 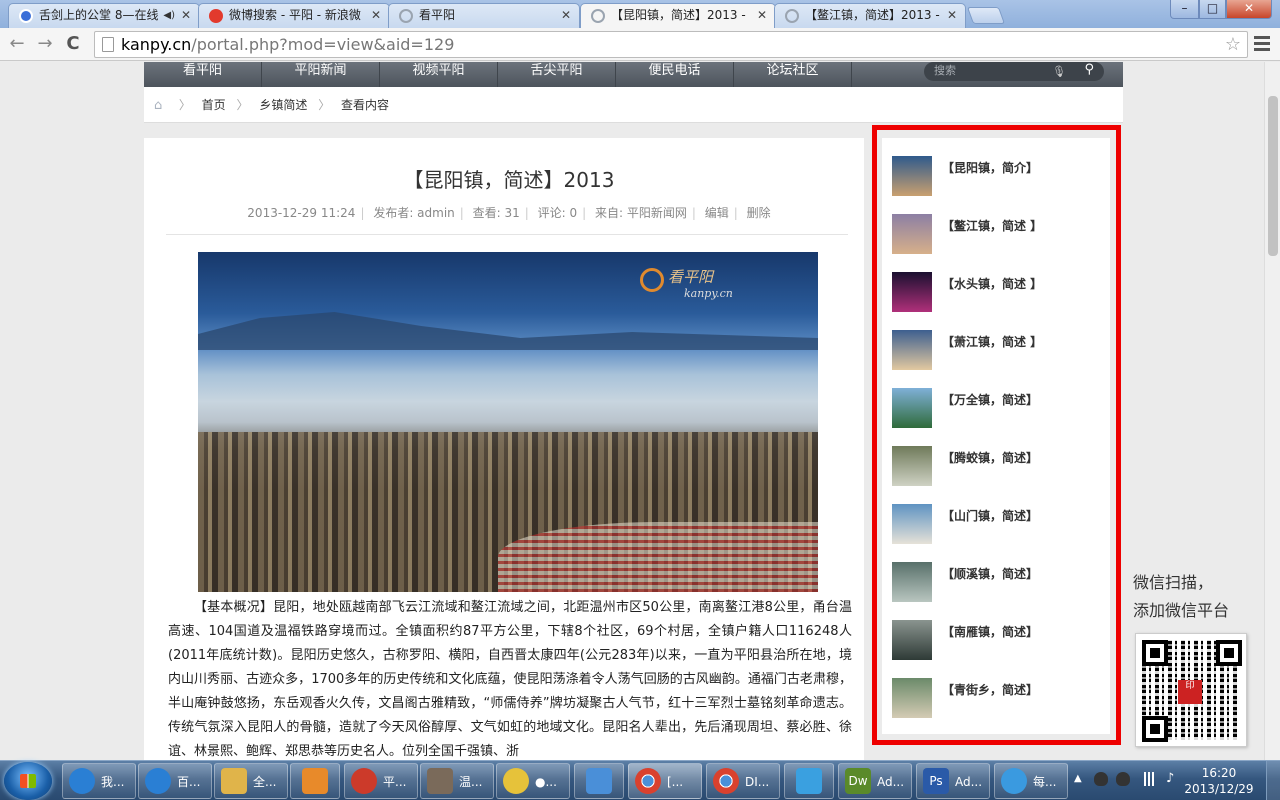 I want to click on show-desktop-button, so click(x=1273, y=780).